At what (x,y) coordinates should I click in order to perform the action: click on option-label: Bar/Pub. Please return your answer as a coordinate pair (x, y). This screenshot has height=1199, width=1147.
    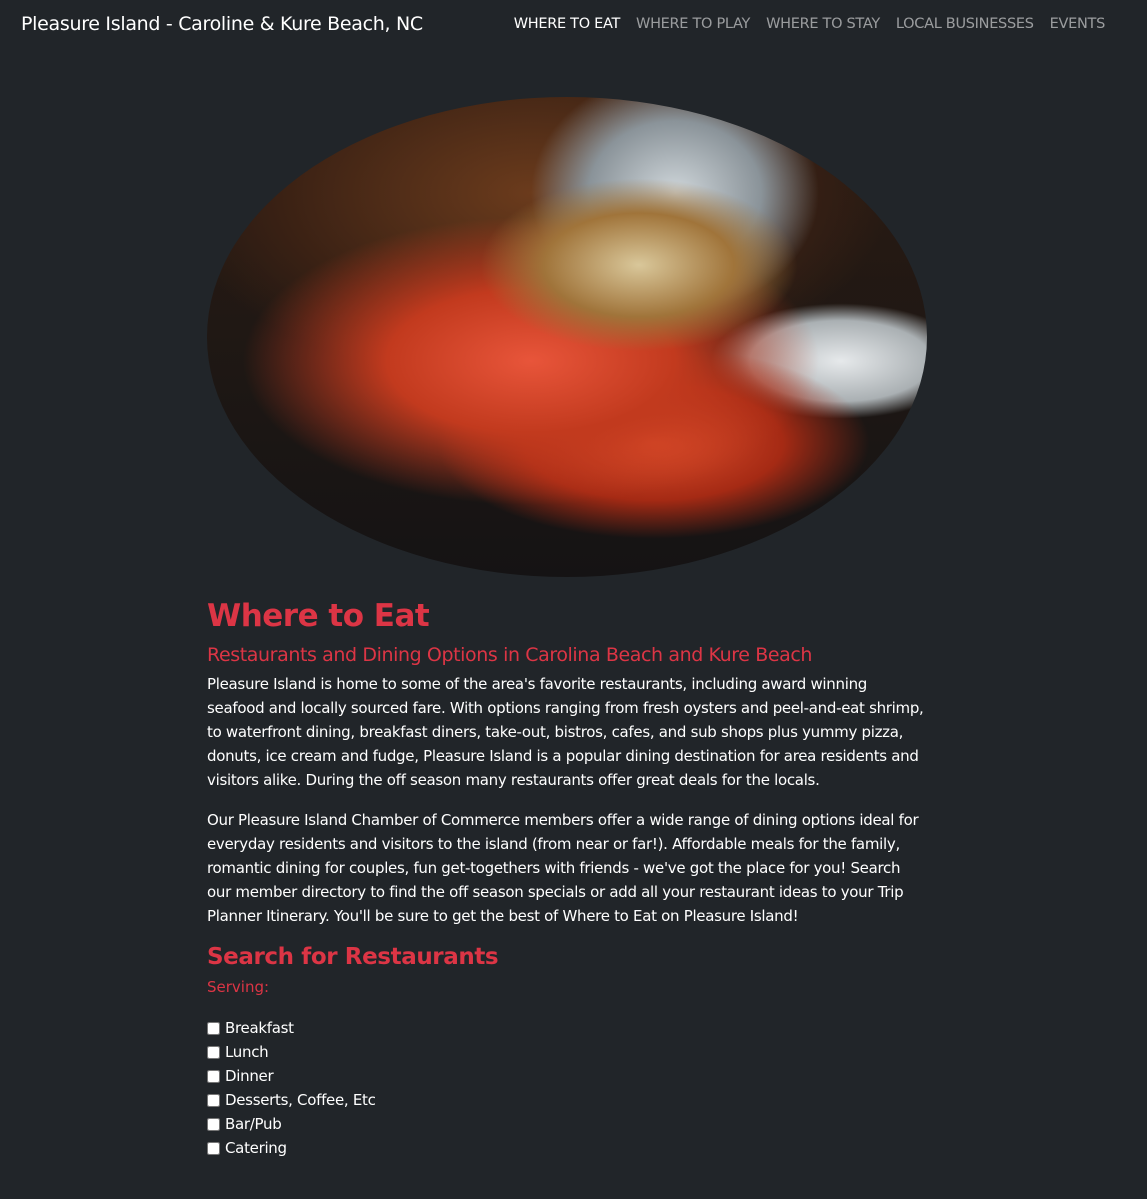
    Looking at the image, I should click on (253, 1124).